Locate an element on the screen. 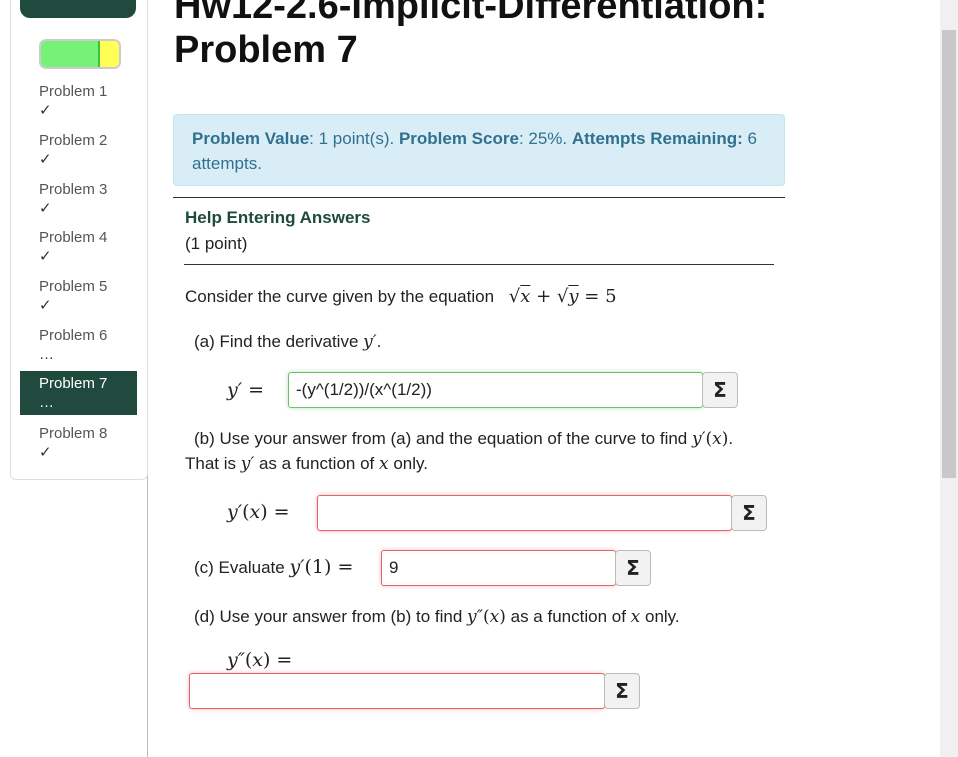  sidebar-item-problem-5: Problem 5 ✓ is located at coordinates (78, 298).